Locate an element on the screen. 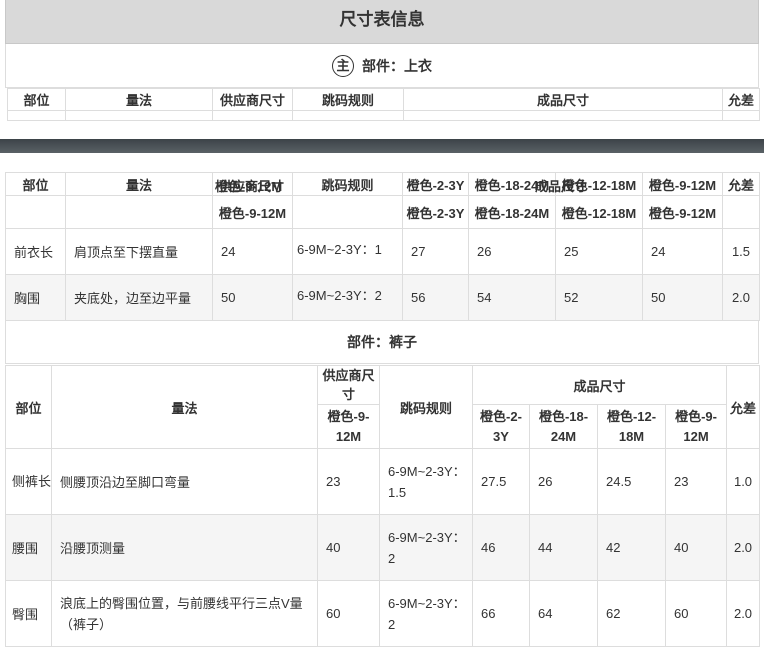 This screenshot has width=764, height=658. row-method: 沿腰顶测量 is located at coordinates (184, 547).